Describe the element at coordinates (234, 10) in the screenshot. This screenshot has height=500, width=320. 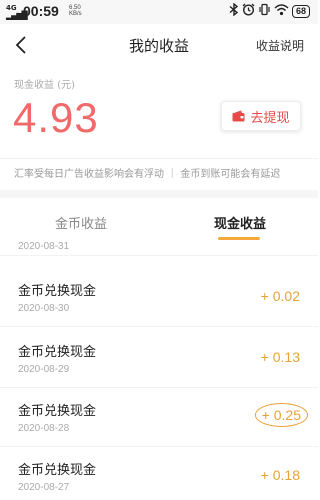
I see `bluetooth-icon` at that location.